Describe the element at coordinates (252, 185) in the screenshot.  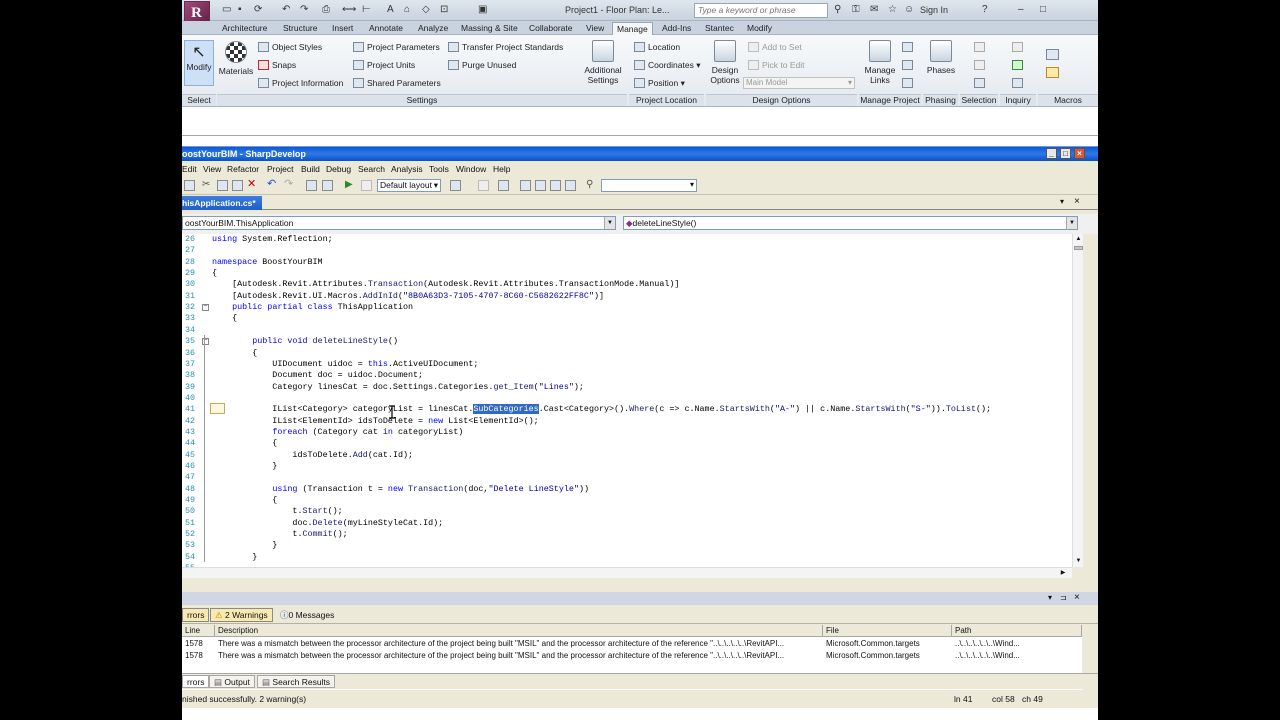
I see `delete-icon: ✕` at that location.